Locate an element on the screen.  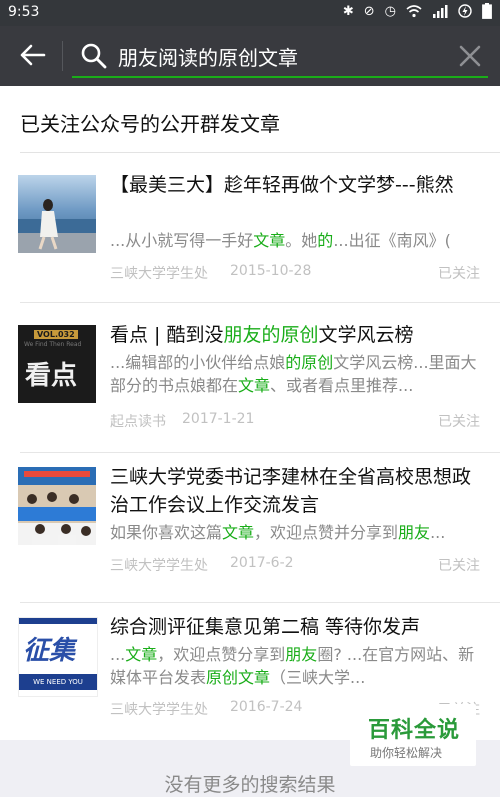
status-time: 9:53 is located at coordinates (24, 12).